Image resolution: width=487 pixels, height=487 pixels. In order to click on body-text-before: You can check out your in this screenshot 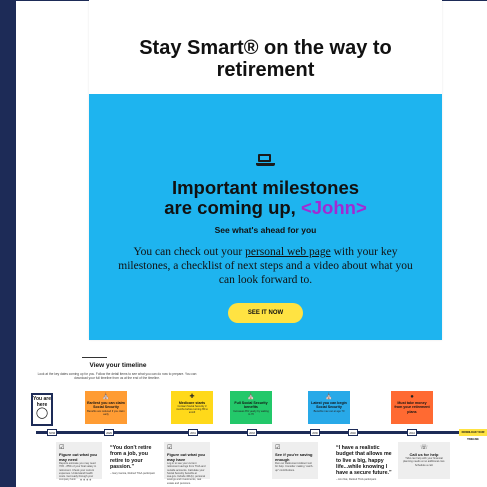, I will do `click(188, 252)`.